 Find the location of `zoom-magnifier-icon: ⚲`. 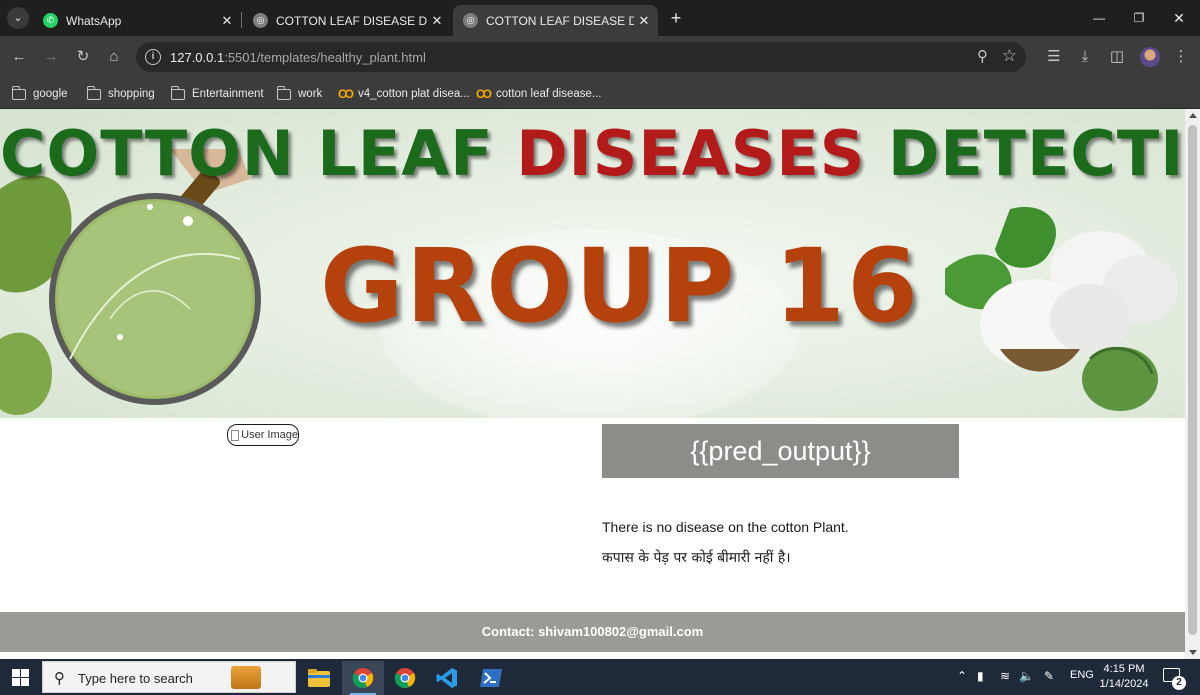

zoom-magnifier-icon: ⚲ is located at coordinates (982, 56).